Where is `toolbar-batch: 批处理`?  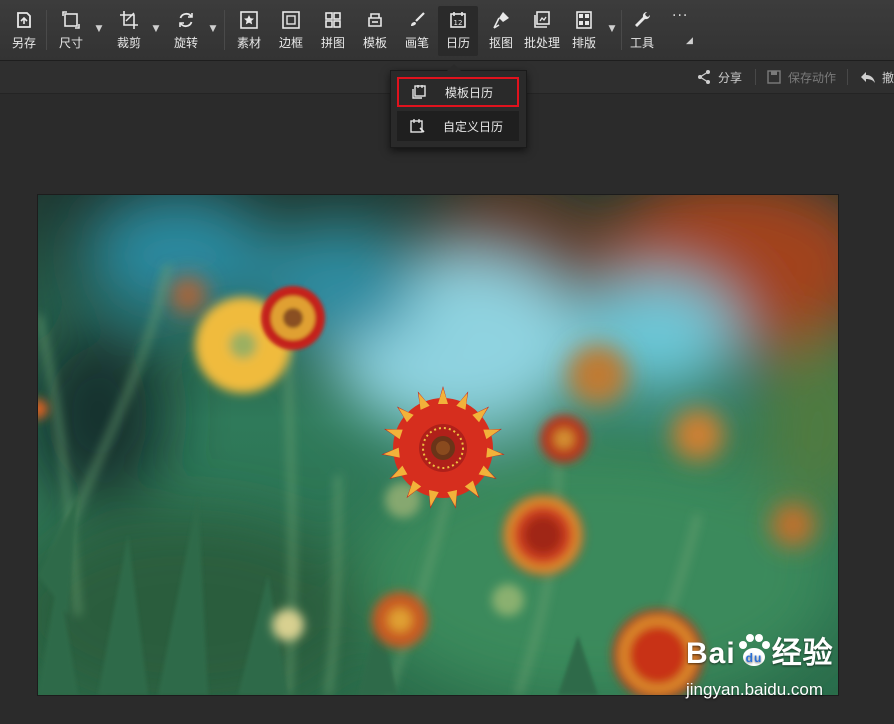 toolbar-batch: 批处理 is located at coordinates (542, 31).